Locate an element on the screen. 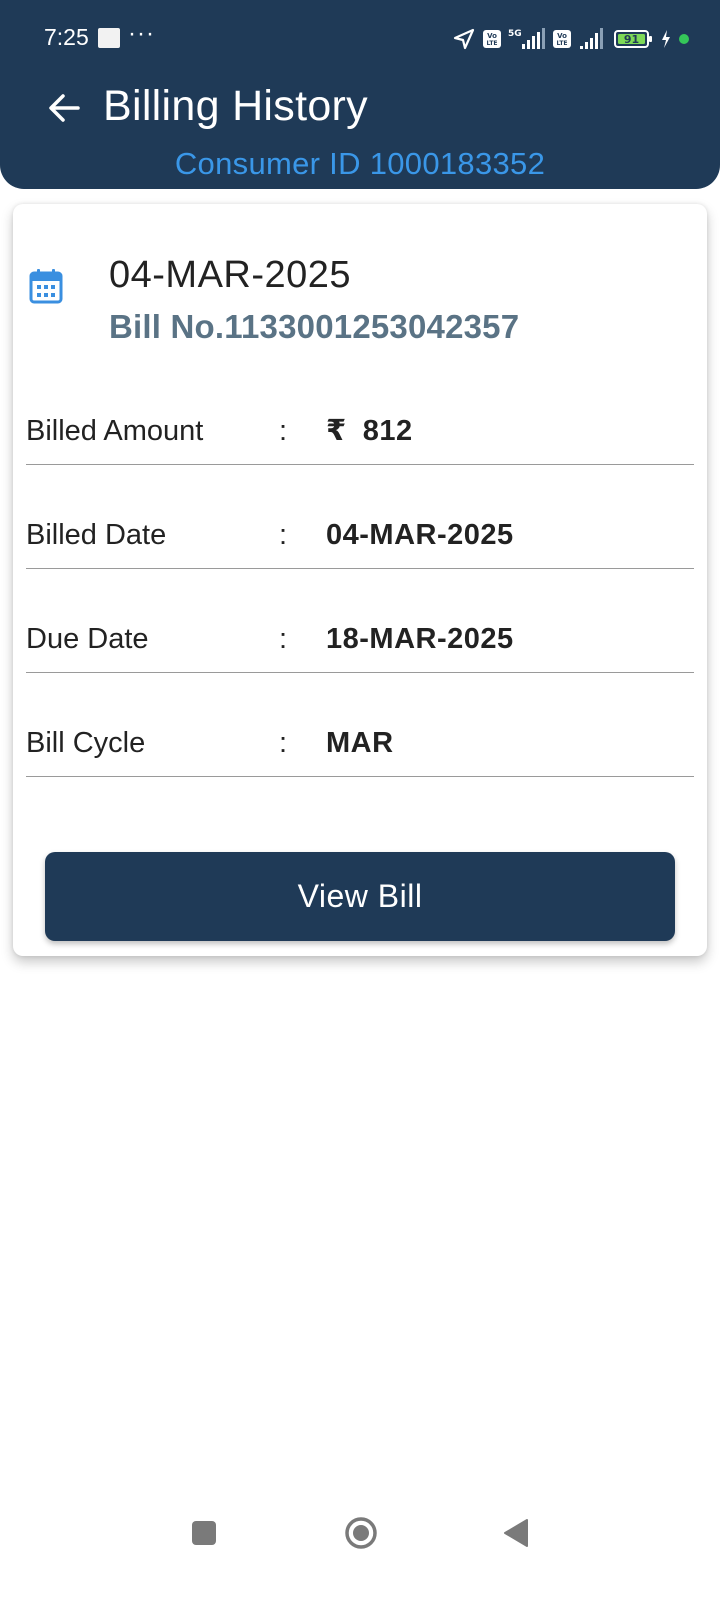 This screenshot has height=1600, width=720. bill-number: Bill No.1133001253042357 is located at coordinates (314, 326).